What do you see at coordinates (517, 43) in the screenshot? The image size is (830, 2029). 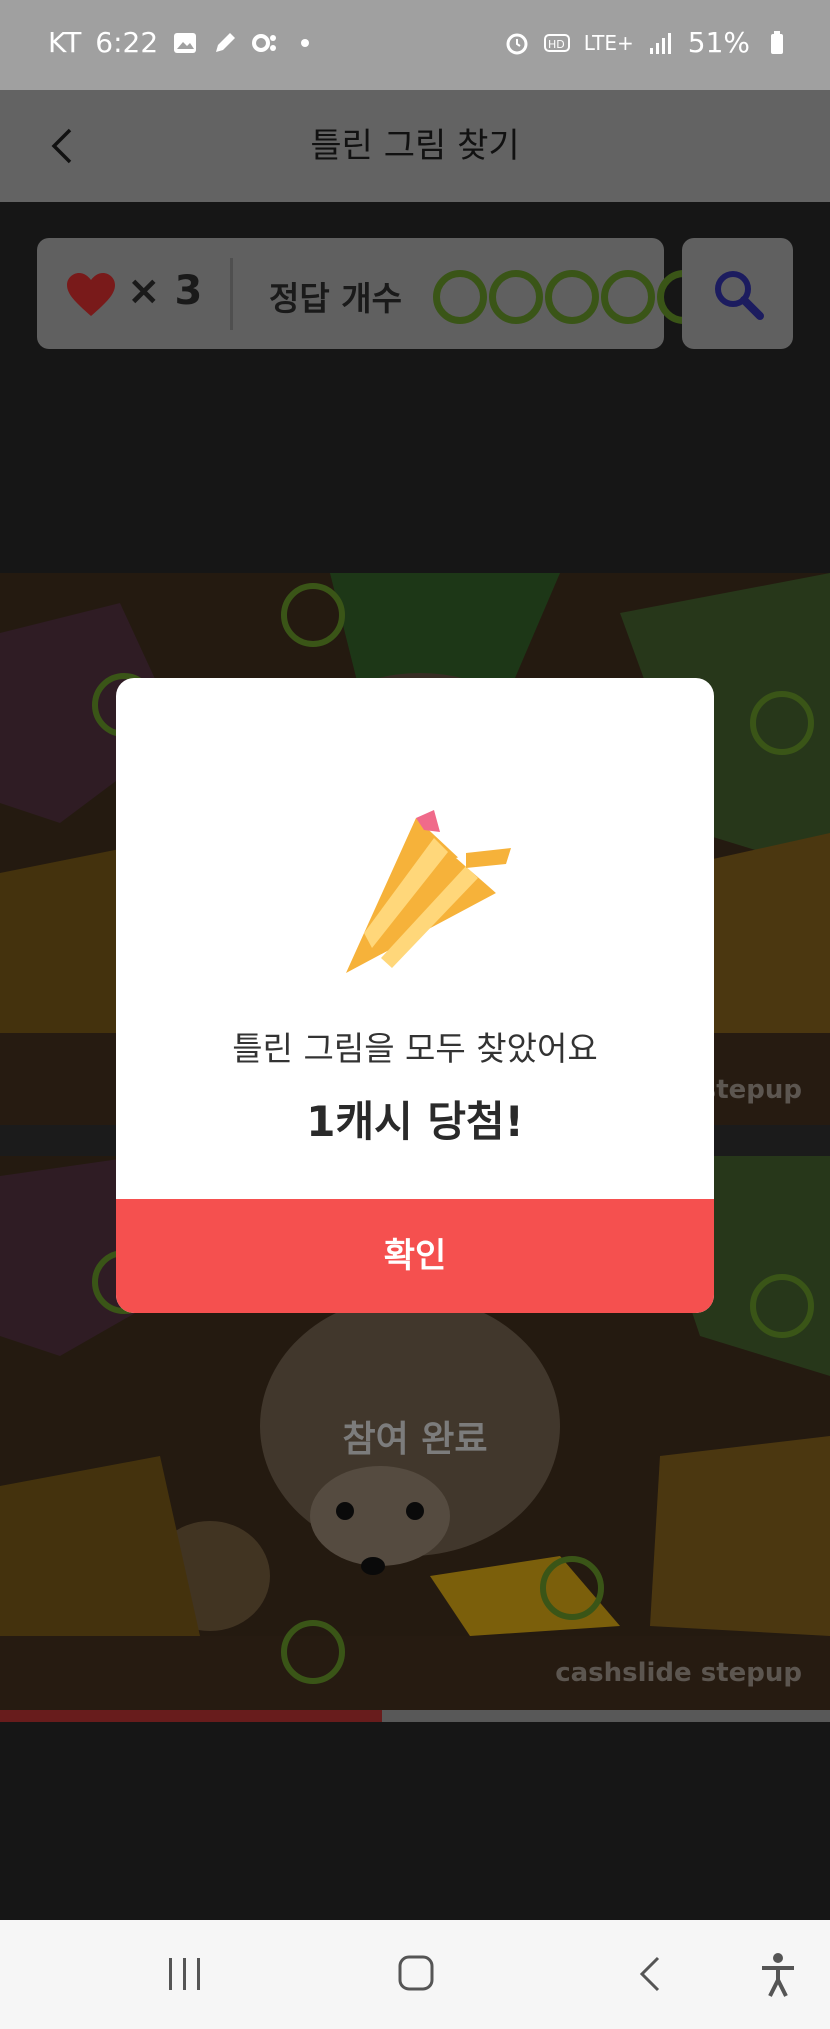 I see `alarm-icon` at bounding box center [517, 43].